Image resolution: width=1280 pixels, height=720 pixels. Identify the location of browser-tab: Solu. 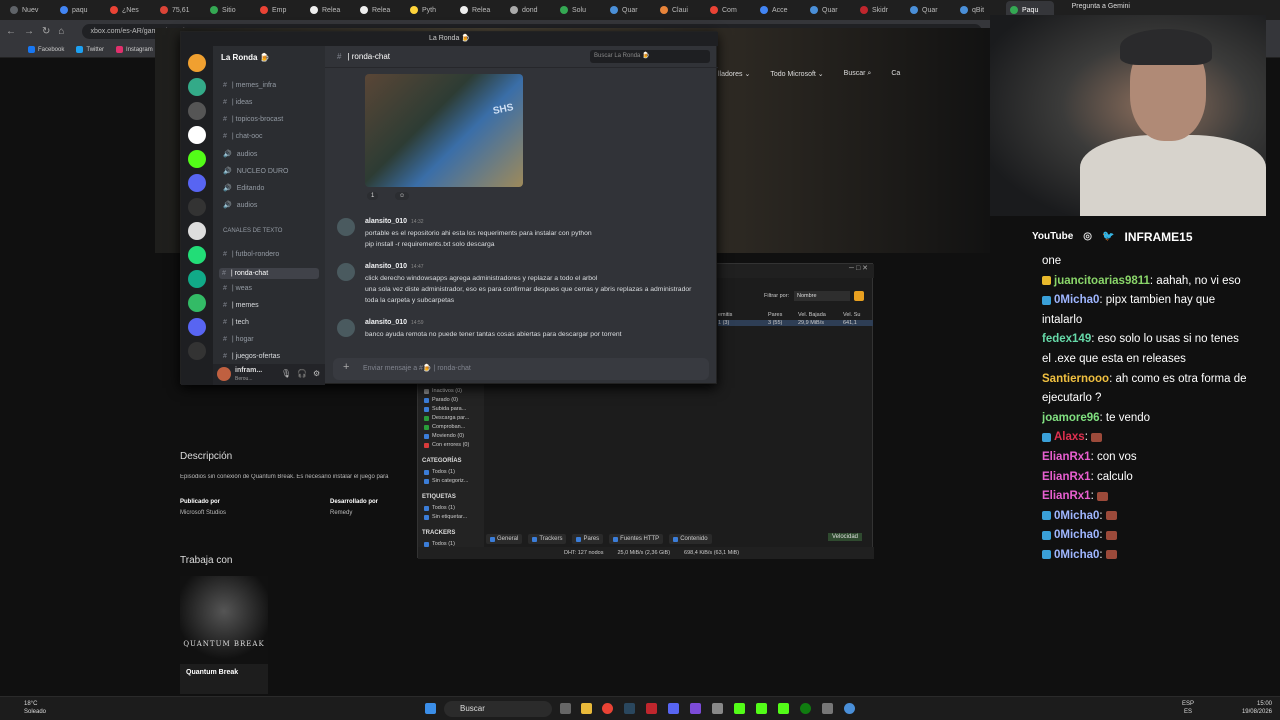
(580, 10).